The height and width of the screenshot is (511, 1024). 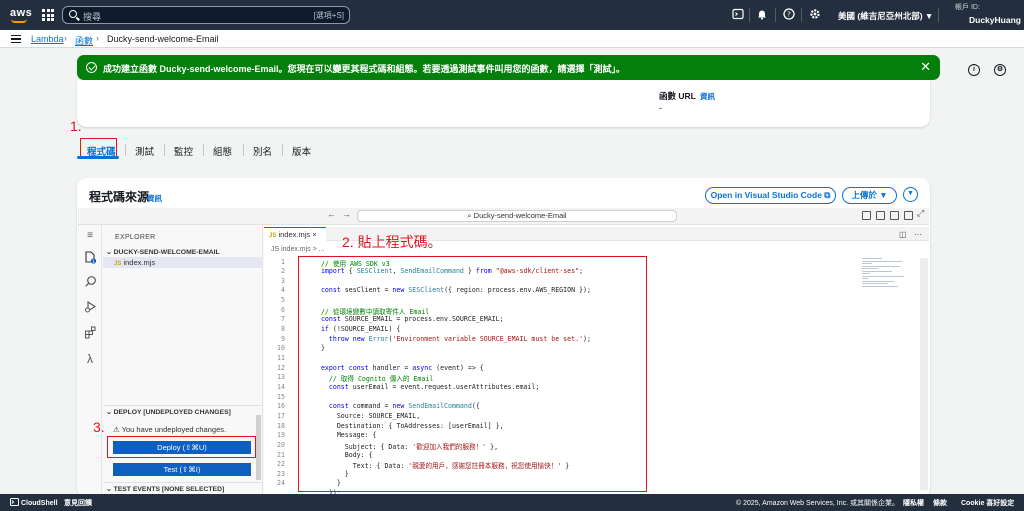 What do you see at coordinates (283, 309) in the screenshot?
I see `line-number: 6` at bounding box center [283, 309].